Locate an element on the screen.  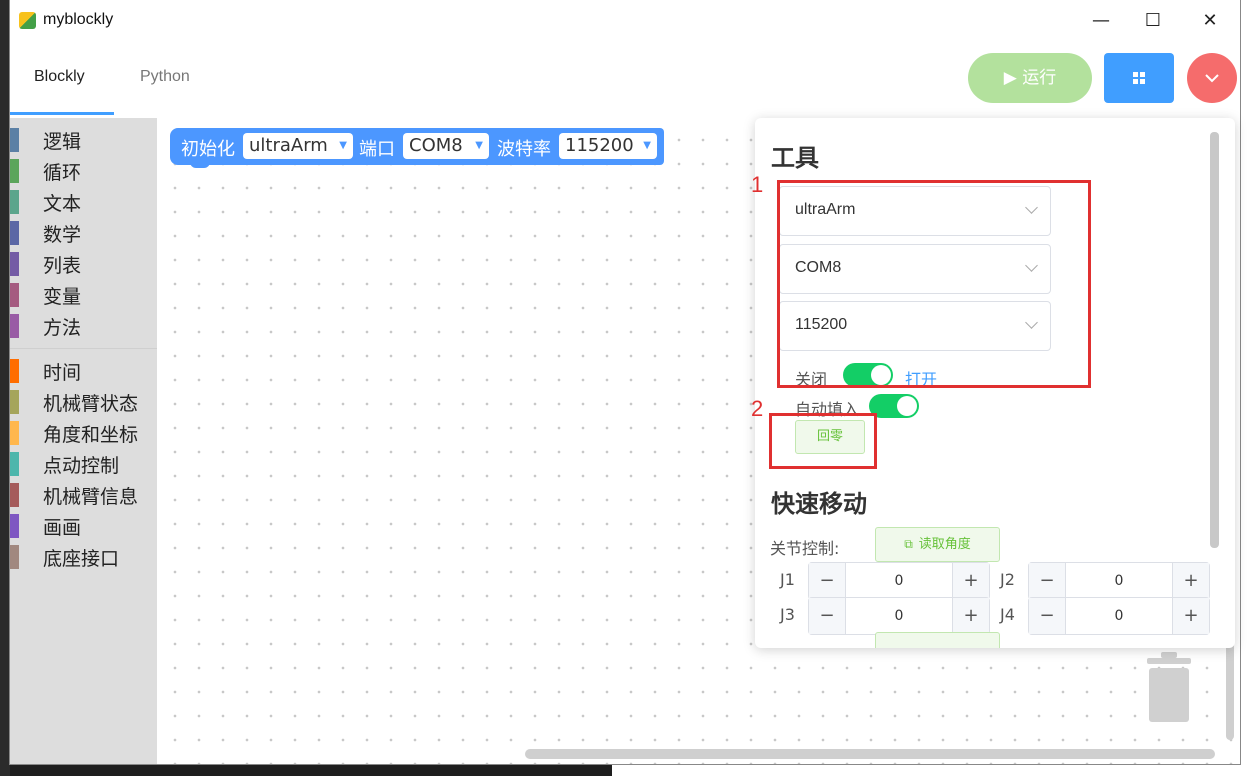
joint-label-j4: J4 is located at coordinates (1007, 614).